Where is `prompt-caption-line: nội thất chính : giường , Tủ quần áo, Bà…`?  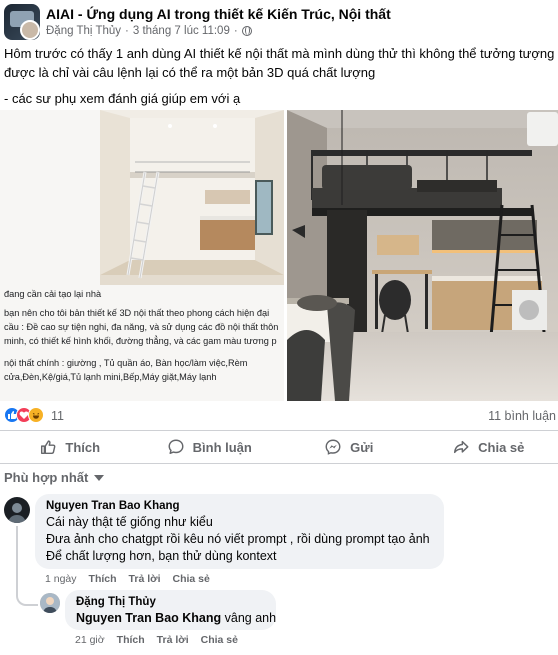 prompt-caption-line: nội thất chính : giường , Tủ quần áo, Bà… is located at coordinates (126, 363).